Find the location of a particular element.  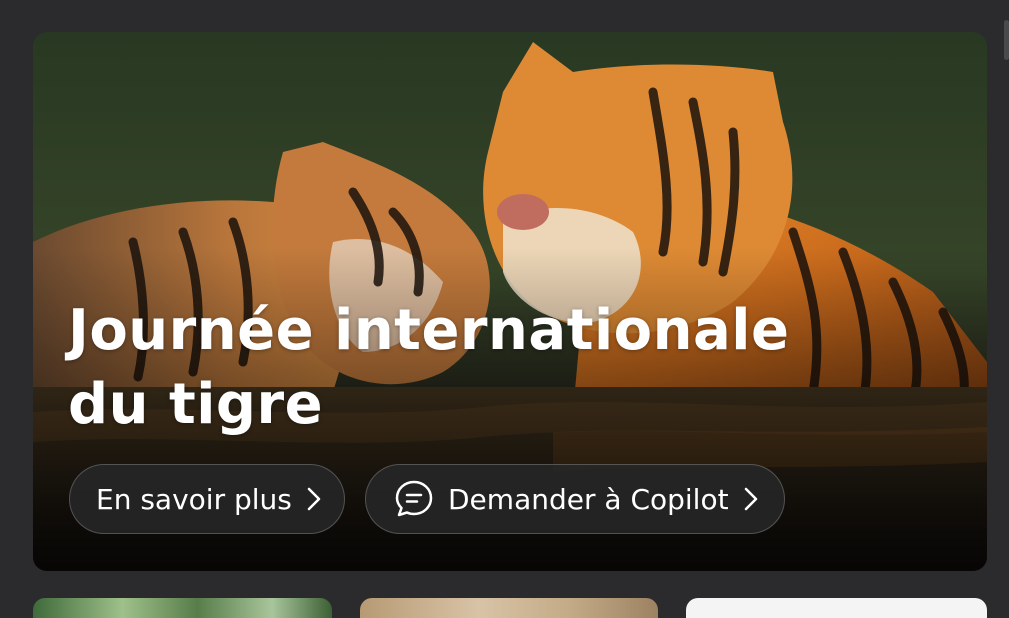

ask-copilot-button: Demander à Copilot is located at coordinates (575, 499).